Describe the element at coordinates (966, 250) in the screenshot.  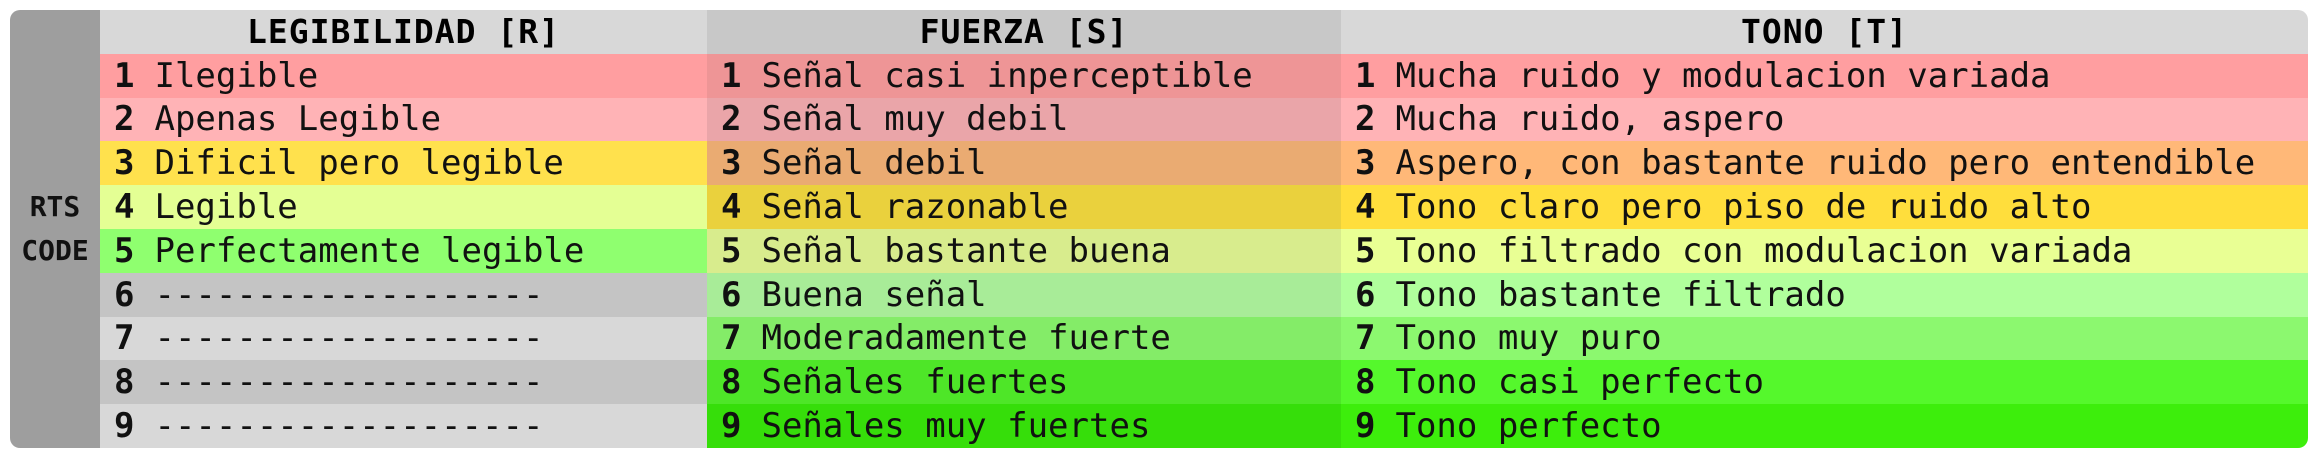
I see `row-text: Señal bastante buena` at that location.